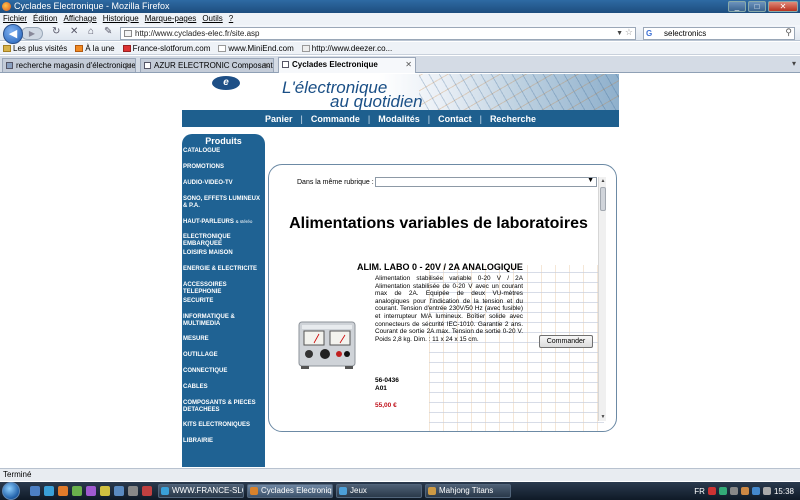  Describe the element at coordinates (468, 491) in the screenshot. I see `task-mahjong: Mahjong Titans` at that location.